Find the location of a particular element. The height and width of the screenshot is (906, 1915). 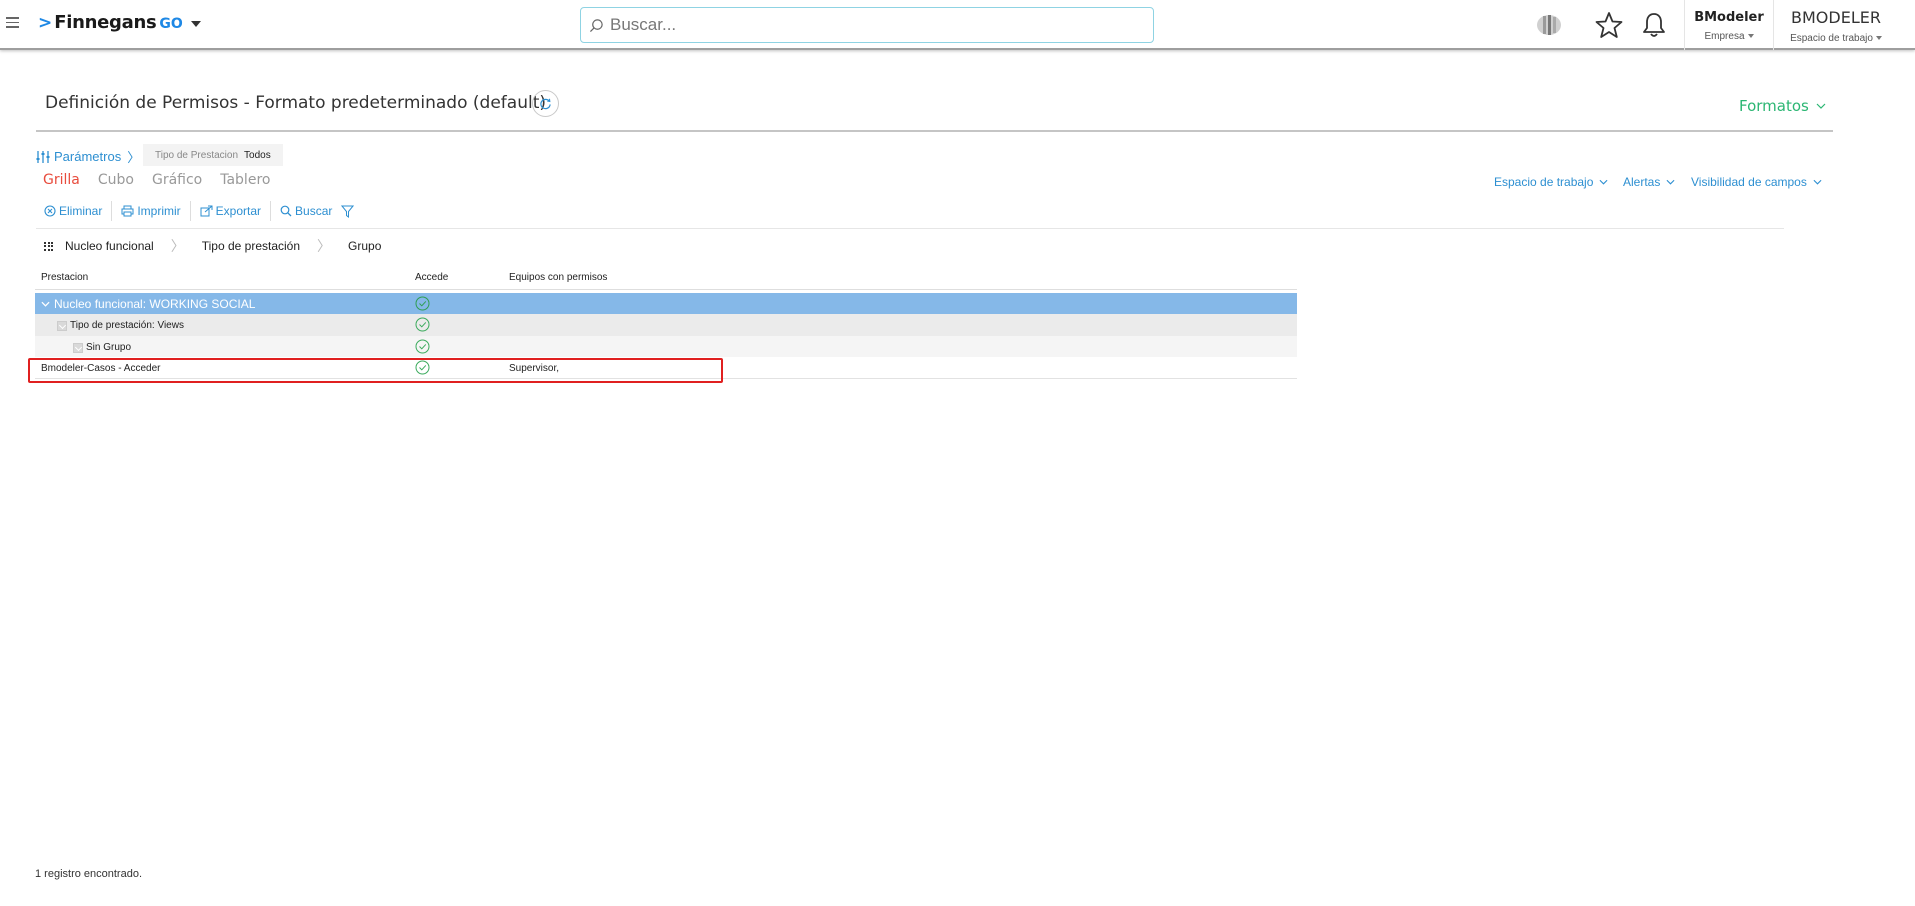

global-search is located at coordinates (867, 25).